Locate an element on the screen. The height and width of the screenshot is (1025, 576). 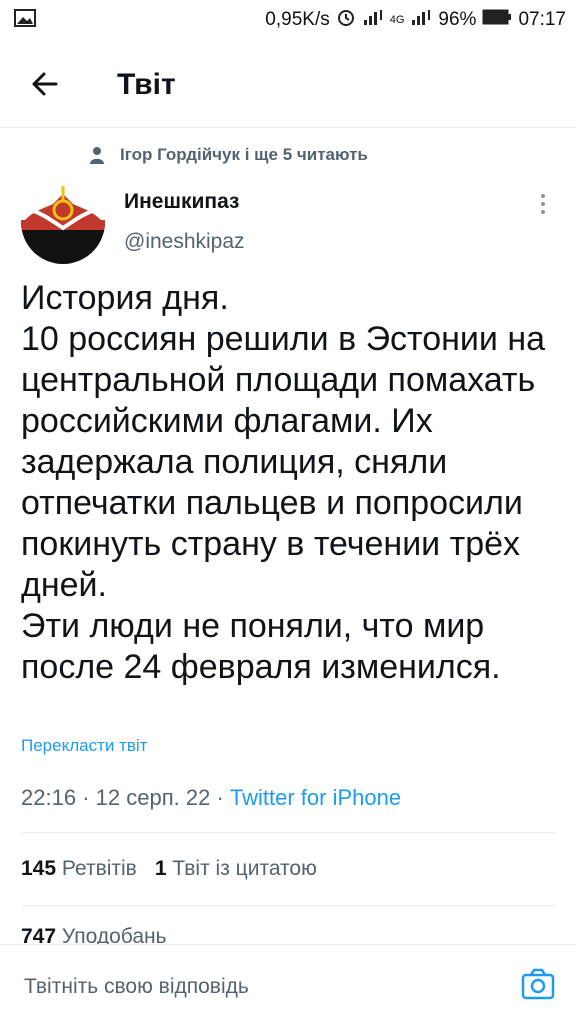
camera-button is located at coordinates (538, 984).